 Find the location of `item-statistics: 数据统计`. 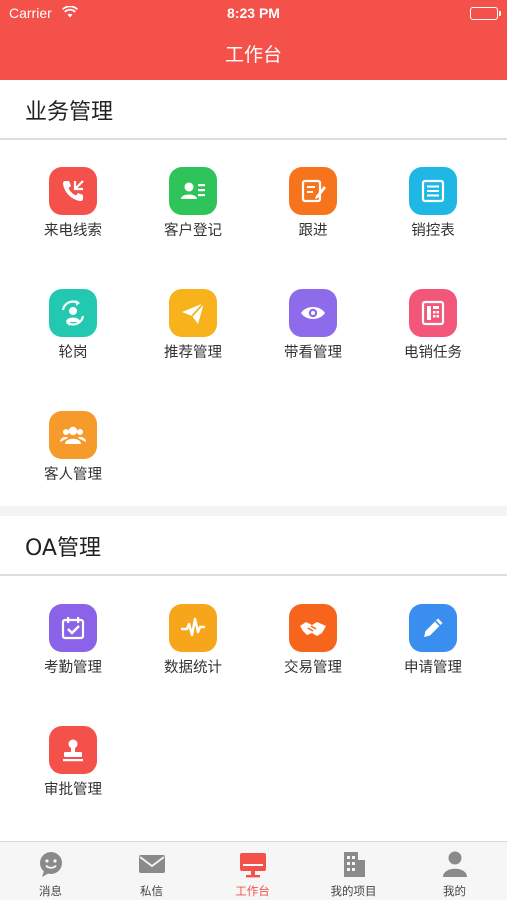

item-statistics: 数据统计 is located at coordinates (193, 654).